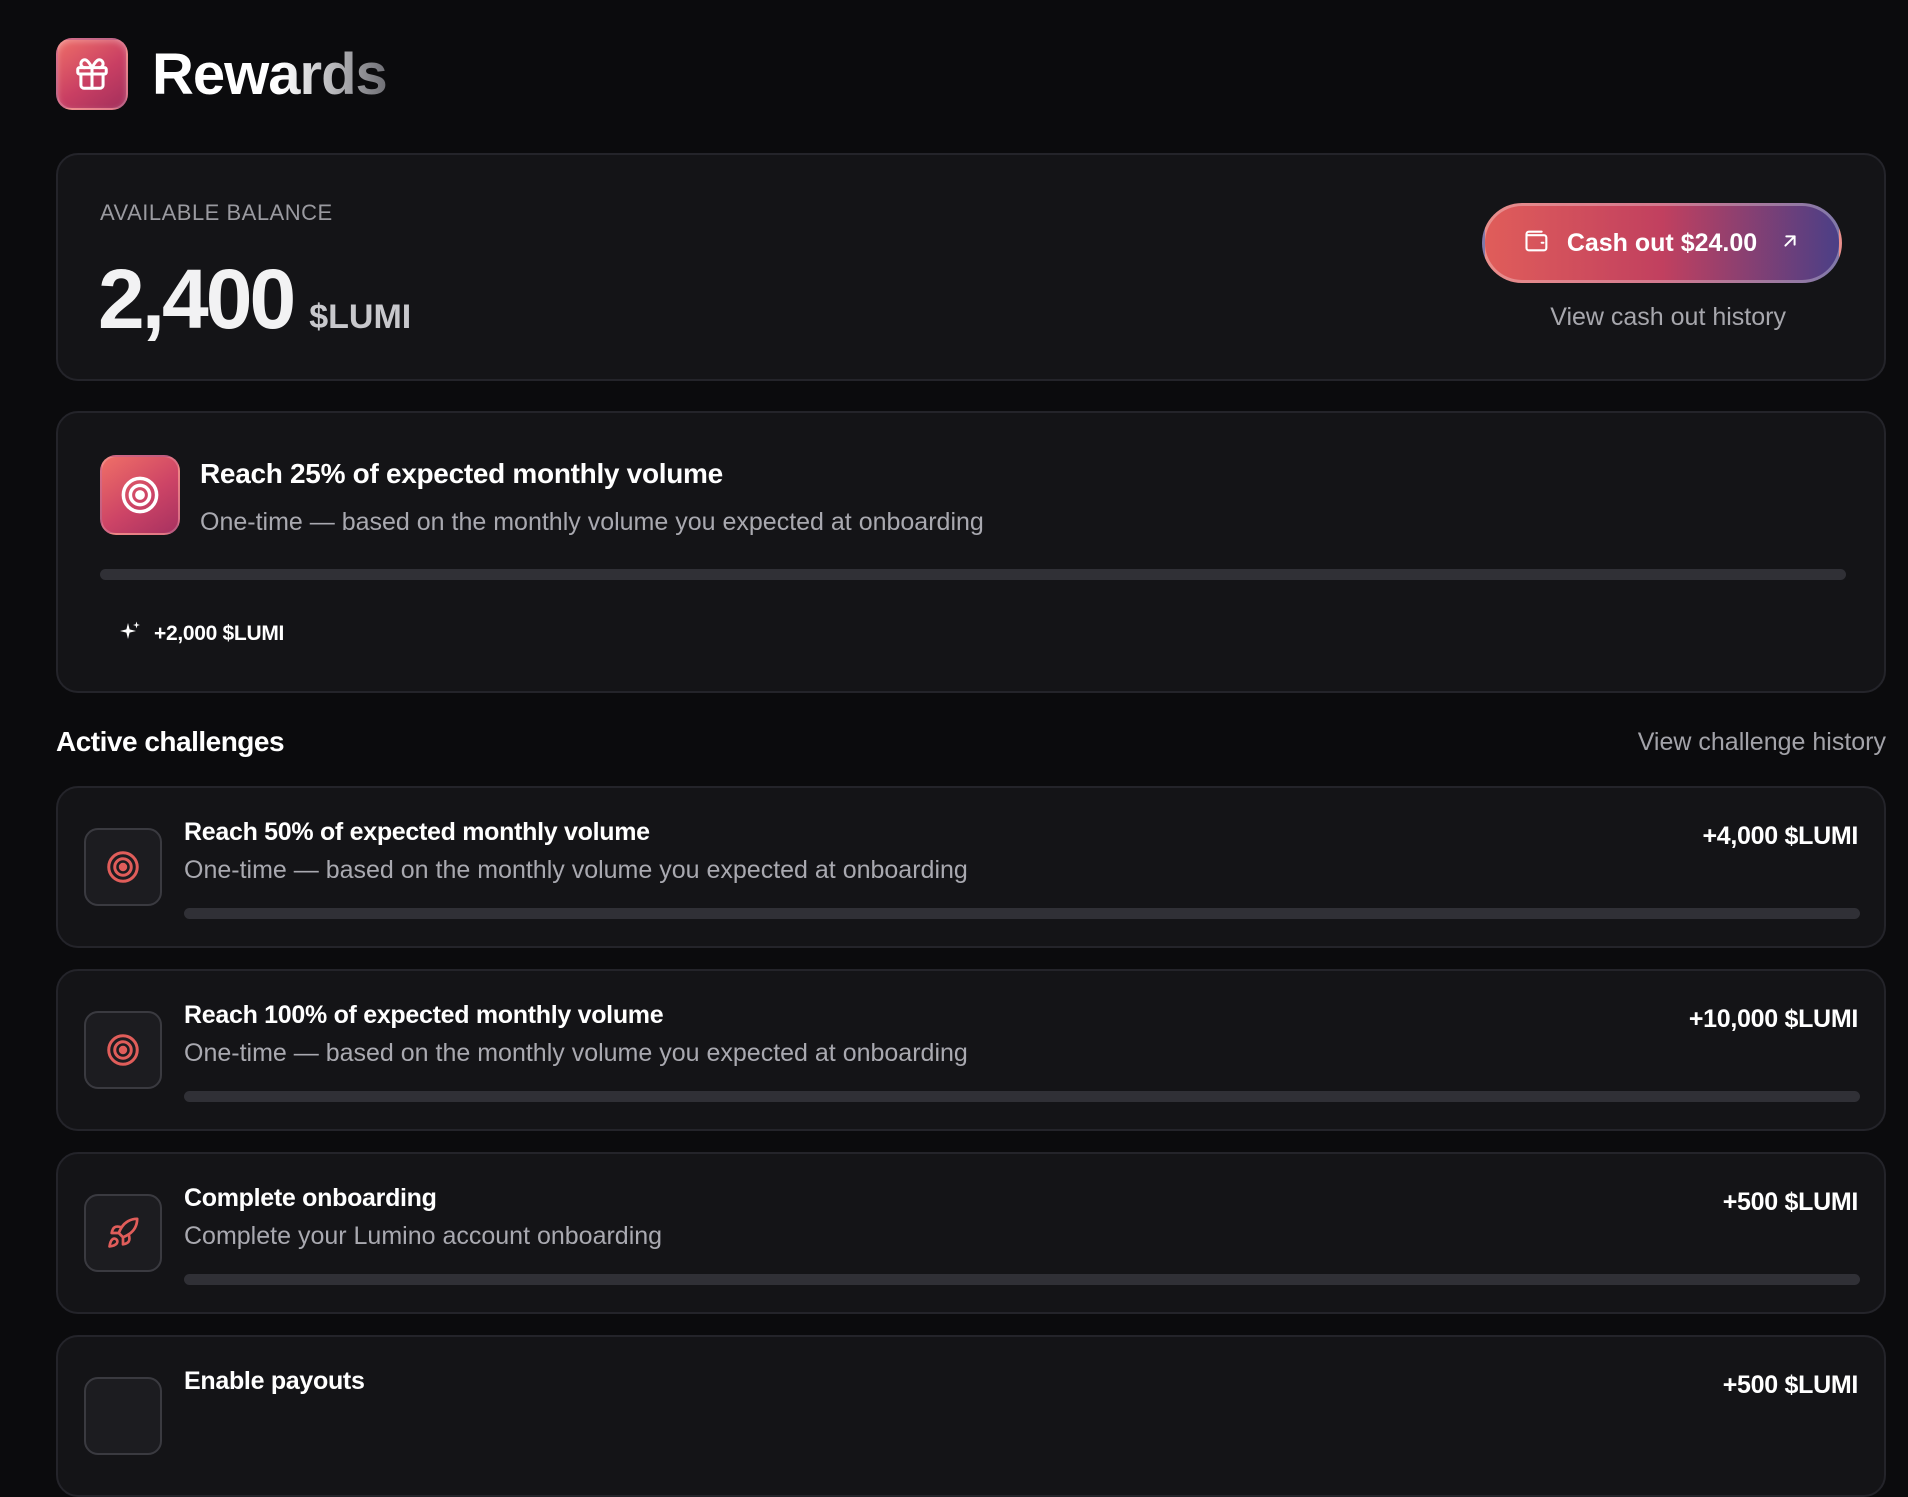 This screenshot has height=1497, width=1908. I want to click on featured-reward: +2,000 $LUMI, so click(201, 633).